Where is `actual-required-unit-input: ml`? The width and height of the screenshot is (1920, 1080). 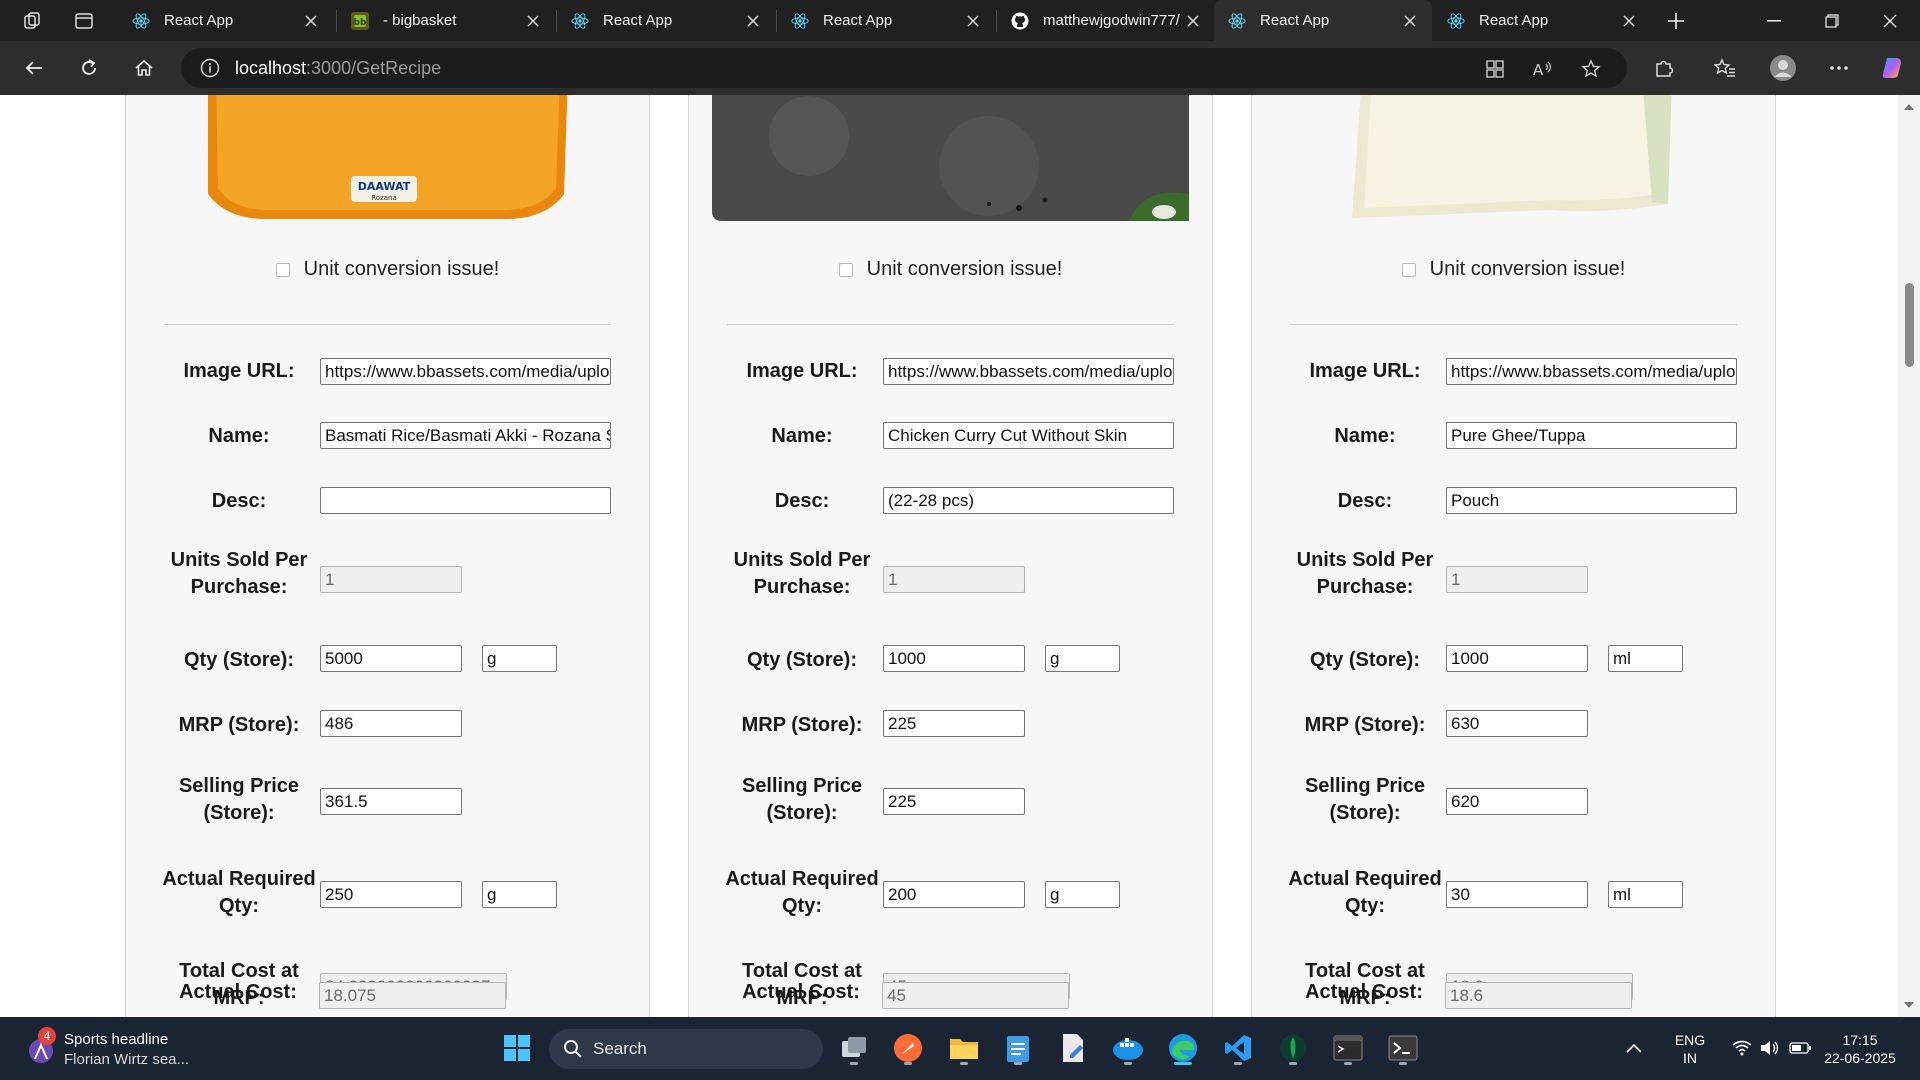 actual-required-unit-input: ml is located at coordinates (1645, 894).